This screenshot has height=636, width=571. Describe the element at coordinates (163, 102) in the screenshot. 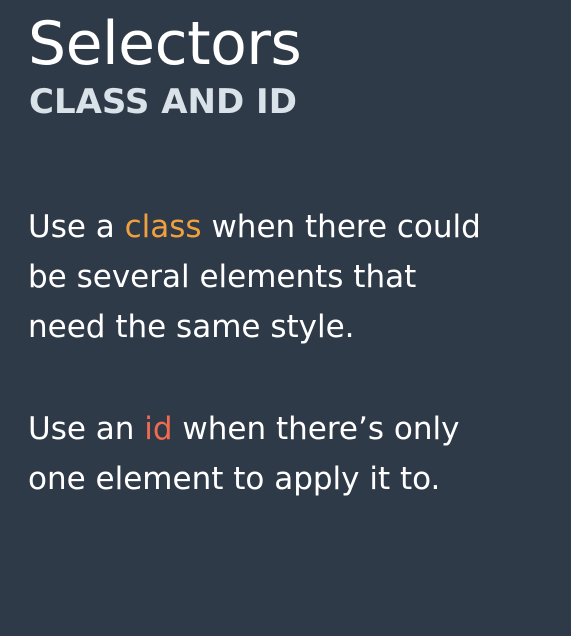

I see `slide-subtitle: CLASS AND ID` at that location.